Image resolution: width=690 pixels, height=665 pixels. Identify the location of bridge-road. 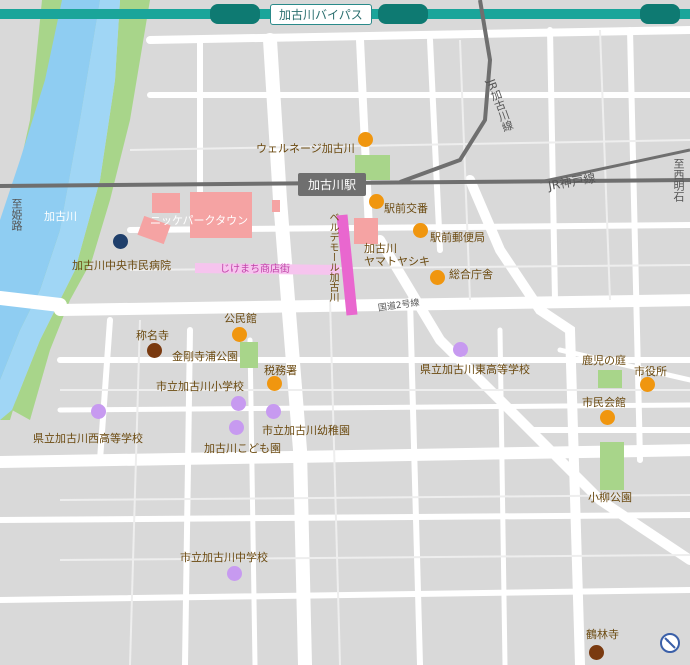
(33, 301).